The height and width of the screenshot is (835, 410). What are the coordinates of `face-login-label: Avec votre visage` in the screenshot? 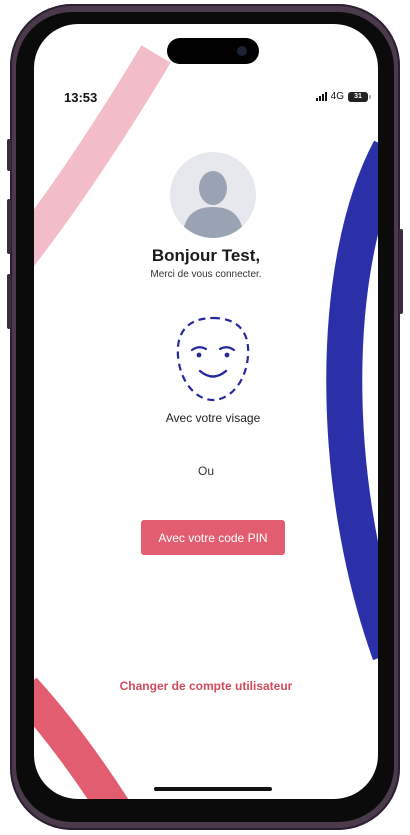 It's located at (213, 418).